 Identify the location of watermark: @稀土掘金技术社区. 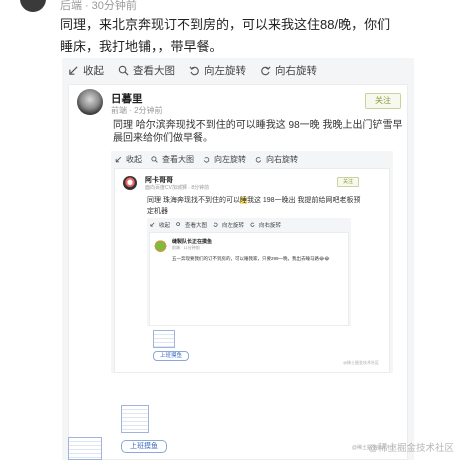
(411, 448).